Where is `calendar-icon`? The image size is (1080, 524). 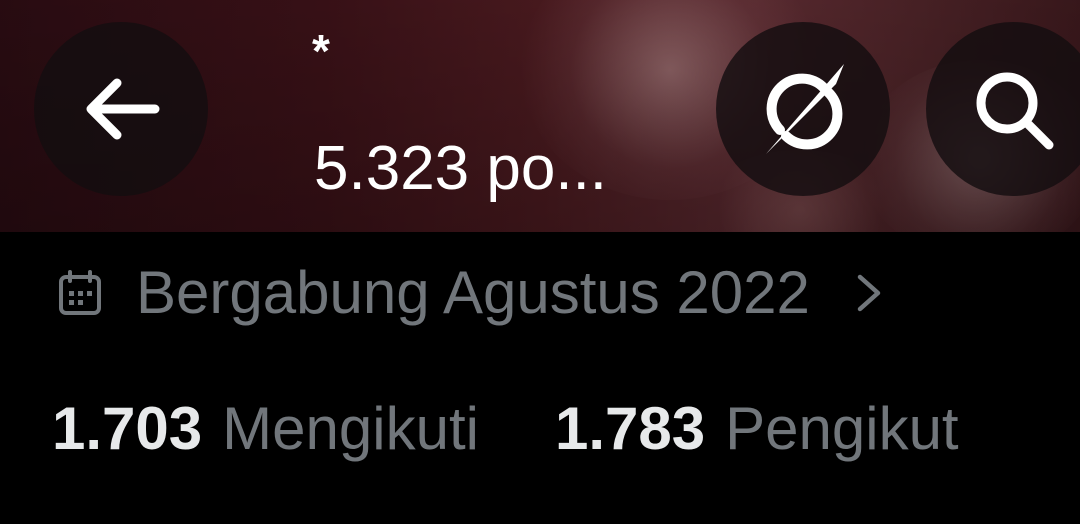 calendar-icon is located at coordinates (80, 292).